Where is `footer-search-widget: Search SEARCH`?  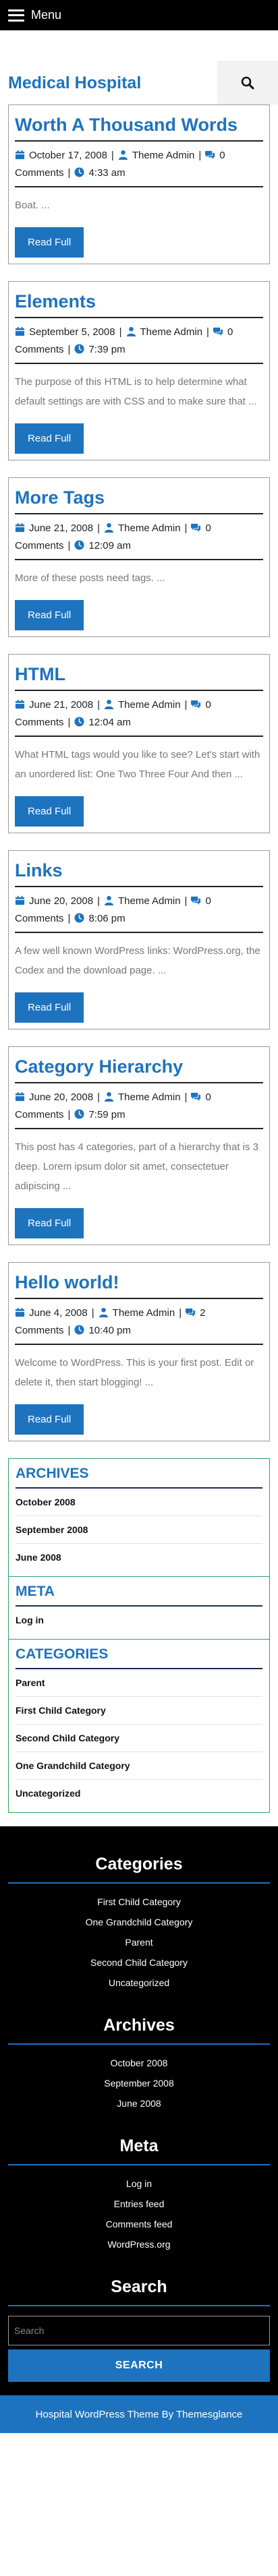 footer-search-widget: Search SEARCH is located at coordinates (139, 2330).